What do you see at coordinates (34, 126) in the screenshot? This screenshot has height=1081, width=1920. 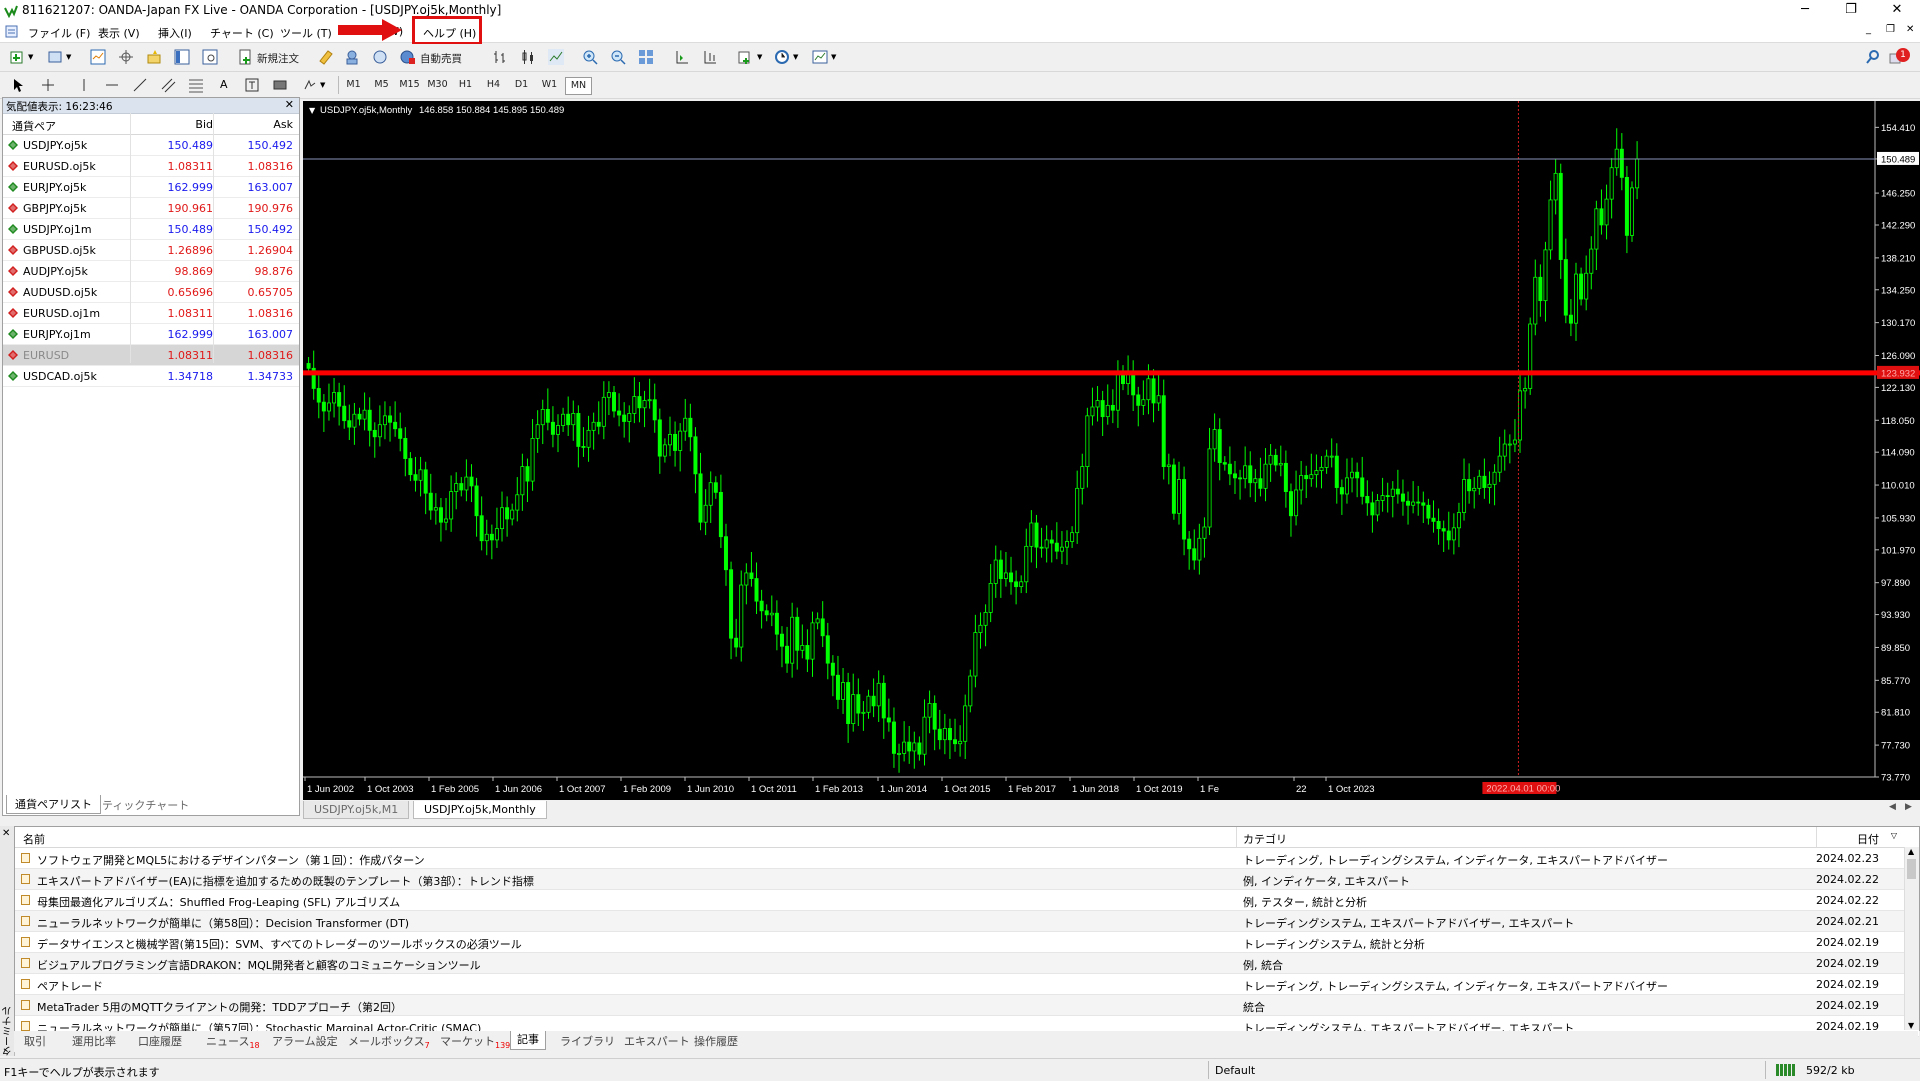 I see `column-symbol: 通貨ペア` at bounding box center [34, 126].